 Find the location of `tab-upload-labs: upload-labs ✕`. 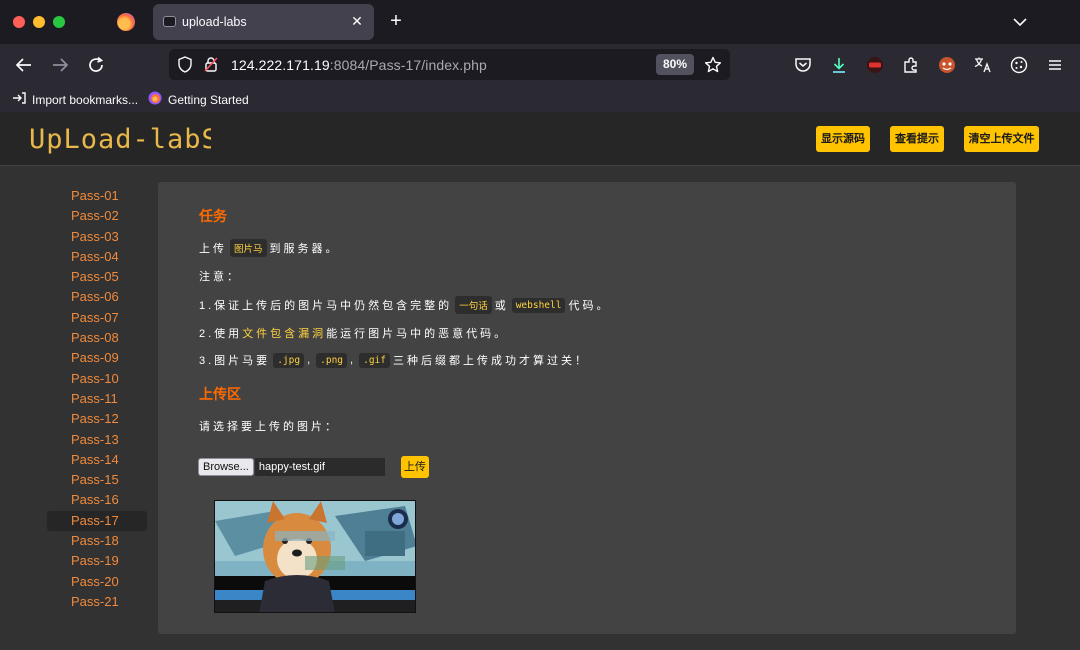

tab-upload-labs: upload-labs ✕ is located at coordinates (263, 22).